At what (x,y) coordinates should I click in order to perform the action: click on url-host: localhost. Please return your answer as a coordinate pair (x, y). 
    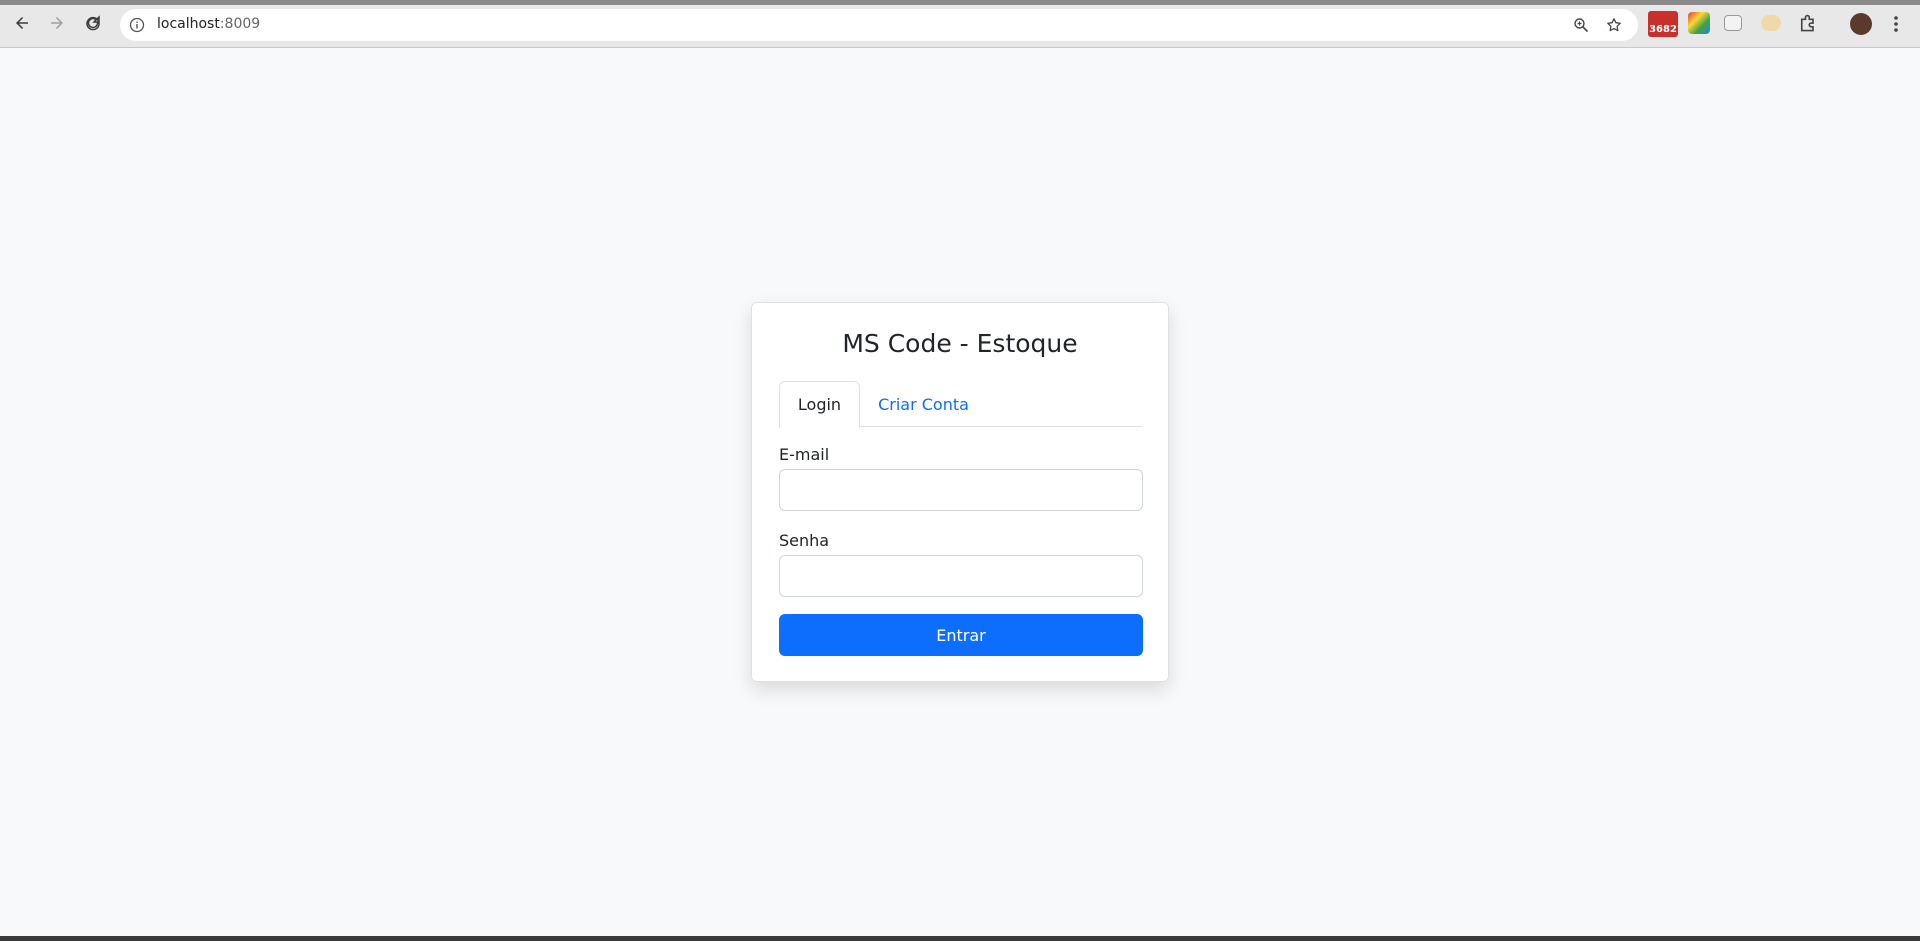
    Looking at the image, I should click on (188, 24).